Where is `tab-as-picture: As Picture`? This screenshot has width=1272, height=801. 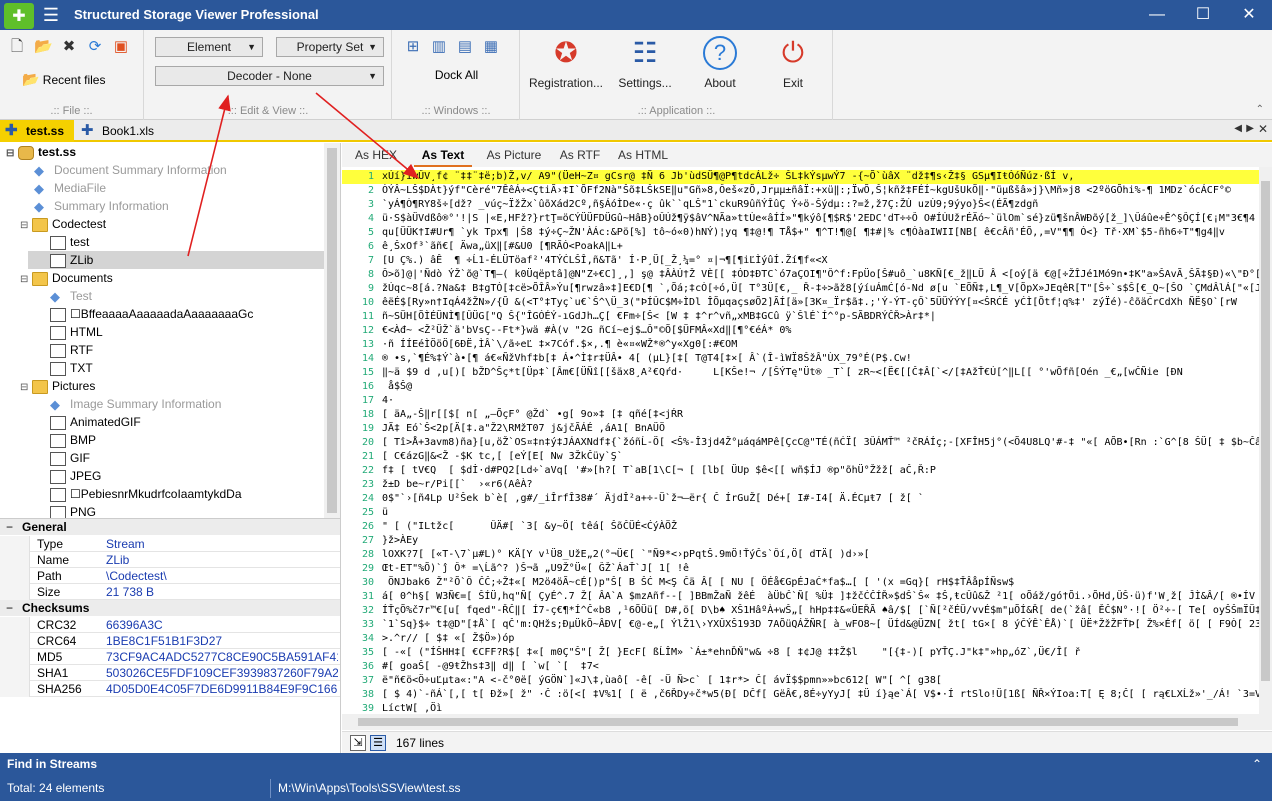
tab-as-picture: As Picture is located at coordinates (514, 155).